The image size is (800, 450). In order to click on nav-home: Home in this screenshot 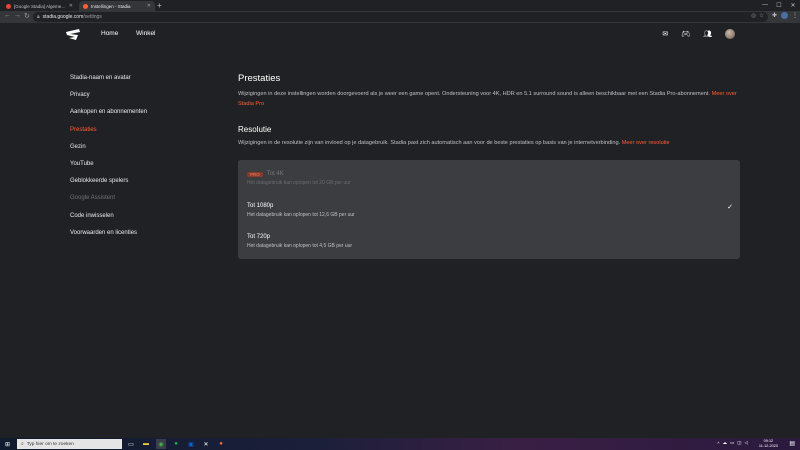, I will do `click(109, 33)`.